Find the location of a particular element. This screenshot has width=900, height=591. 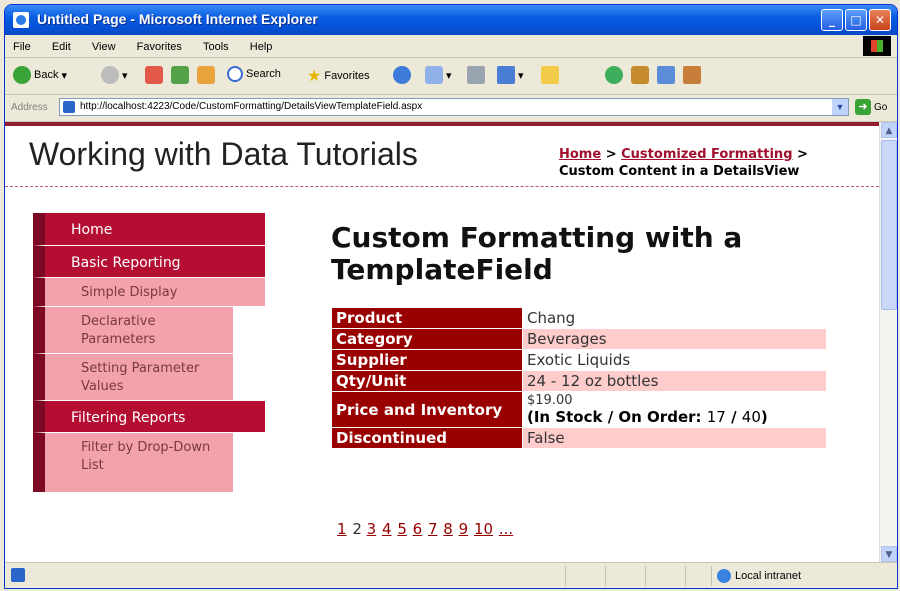

research-button is located at coordinates (640, 75).